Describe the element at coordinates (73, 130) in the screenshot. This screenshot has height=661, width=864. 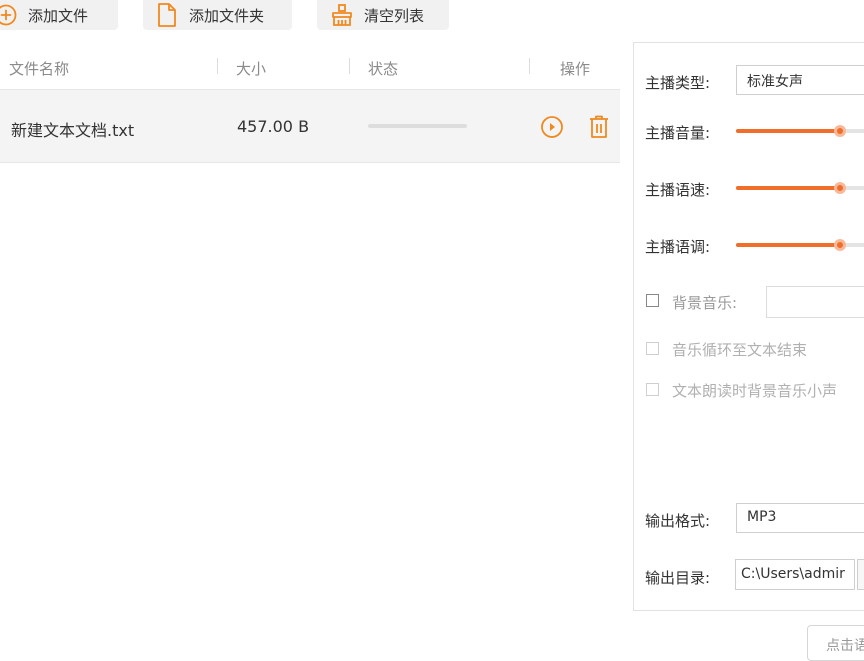
I see `file-name: 新建文本文档.txt` at that location.